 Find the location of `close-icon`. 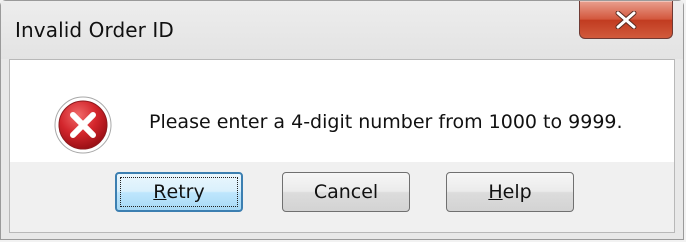

close-icon is located at coordinates (626, 19).